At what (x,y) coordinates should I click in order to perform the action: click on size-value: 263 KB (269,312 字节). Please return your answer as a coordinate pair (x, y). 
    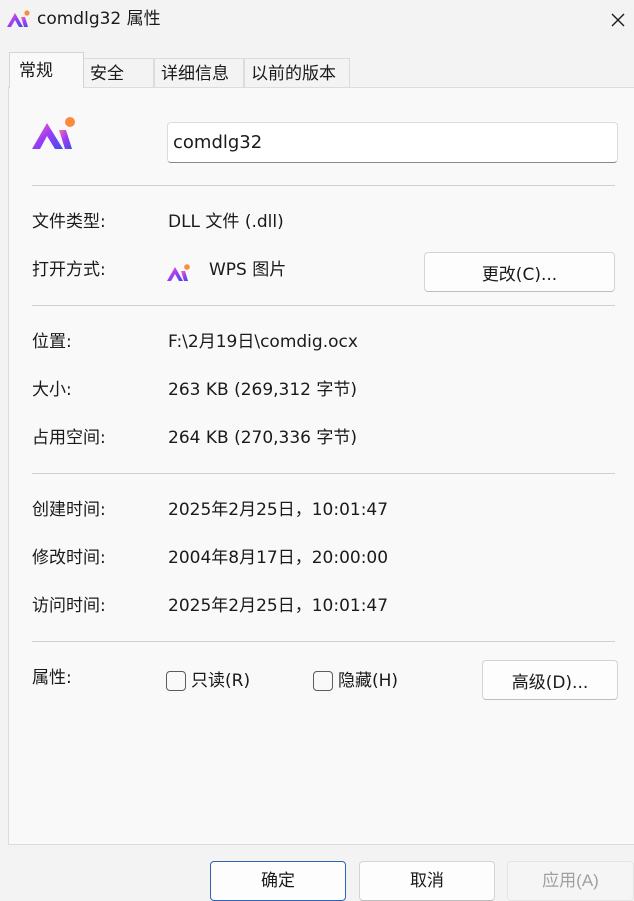
    Looking at the image, I should click on (263, 390).